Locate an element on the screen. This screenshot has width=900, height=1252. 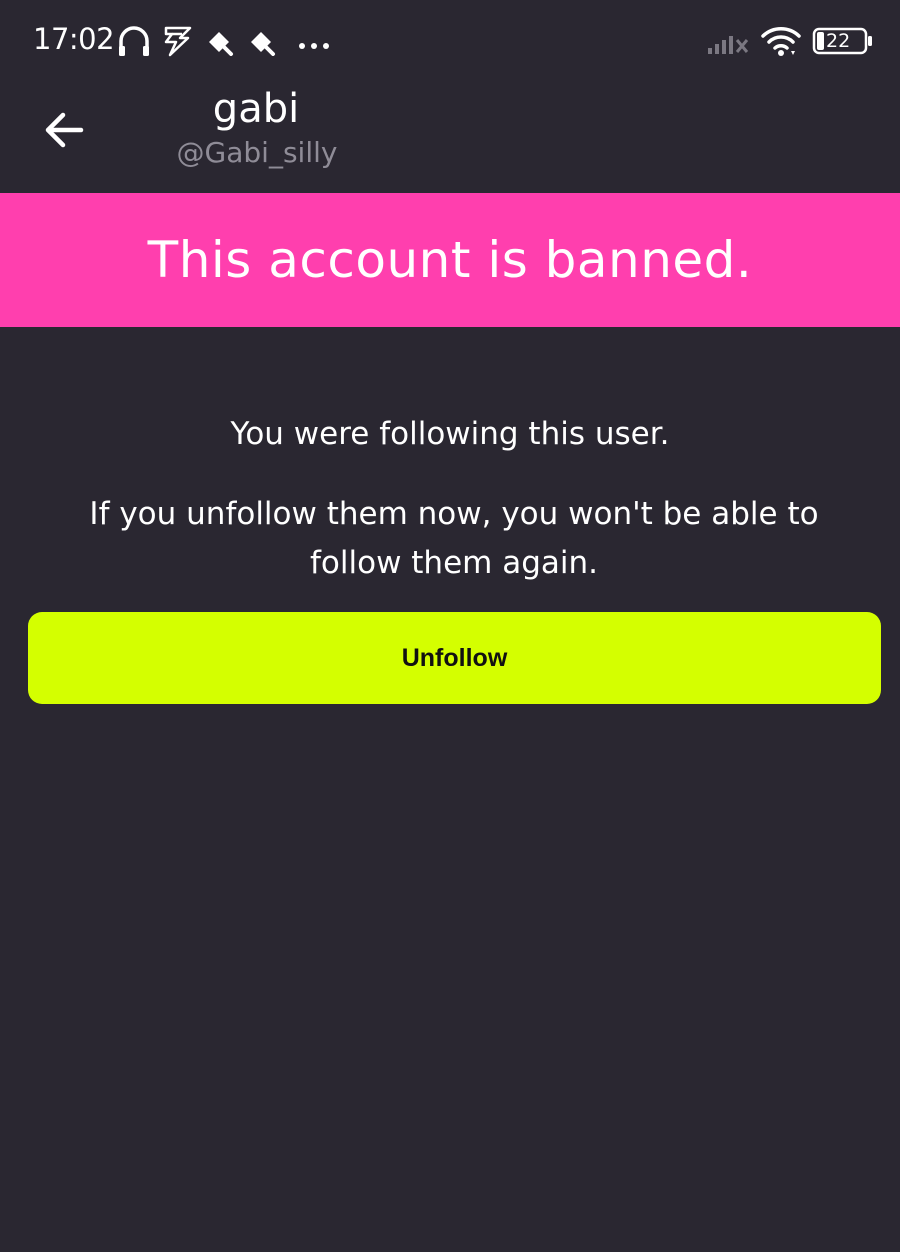
profile-handle: @Gabi_silly is located at coordinates (257, 152).